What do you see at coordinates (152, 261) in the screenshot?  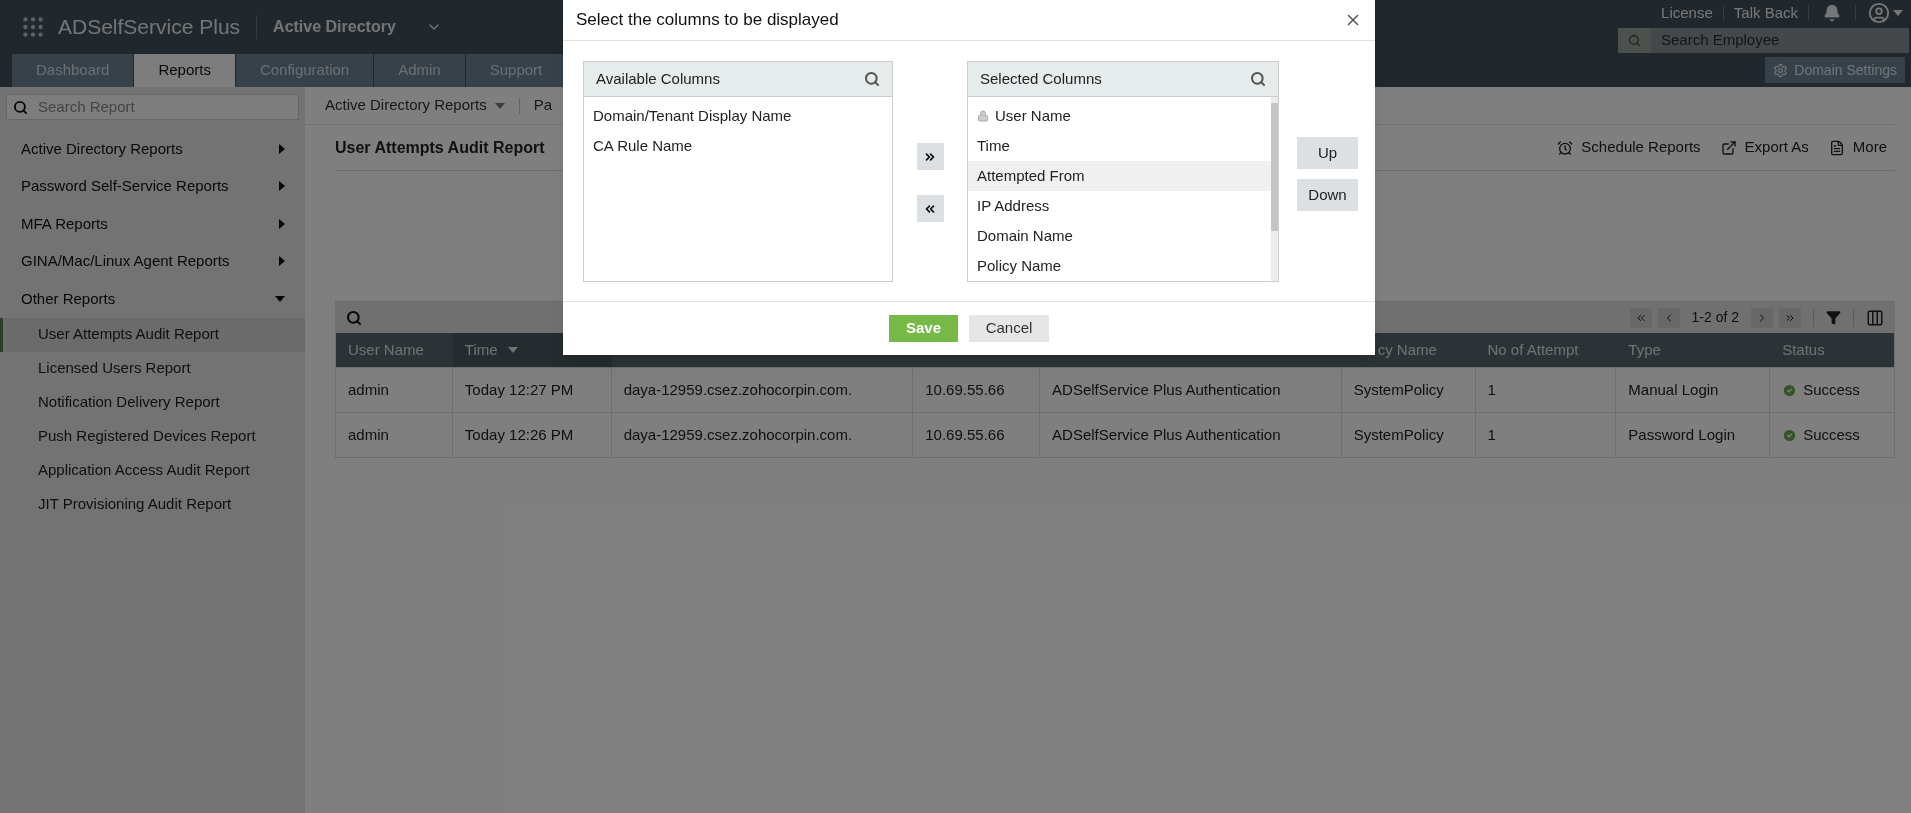 I see `sidebar-category: GINA/Mac/Linux Agent Reports` at bounding box center [152, 261].